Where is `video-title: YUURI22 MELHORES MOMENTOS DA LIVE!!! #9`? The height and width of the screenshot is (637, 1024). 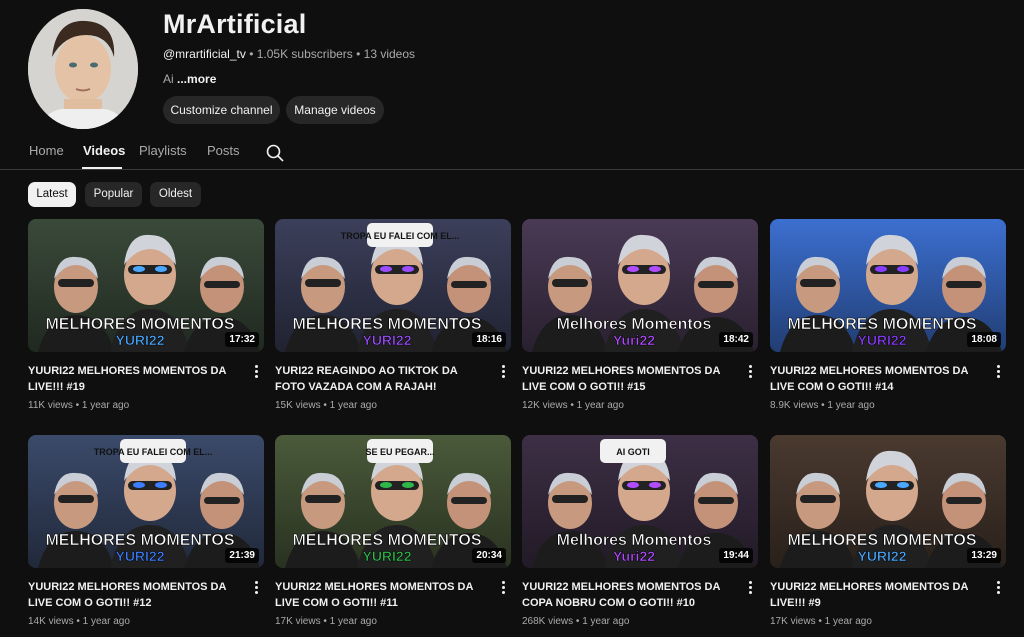
video-title: YUURI22 MELHORES MOMENTOS DA LIVE!!! #9 is located at coordinates (877, 595).